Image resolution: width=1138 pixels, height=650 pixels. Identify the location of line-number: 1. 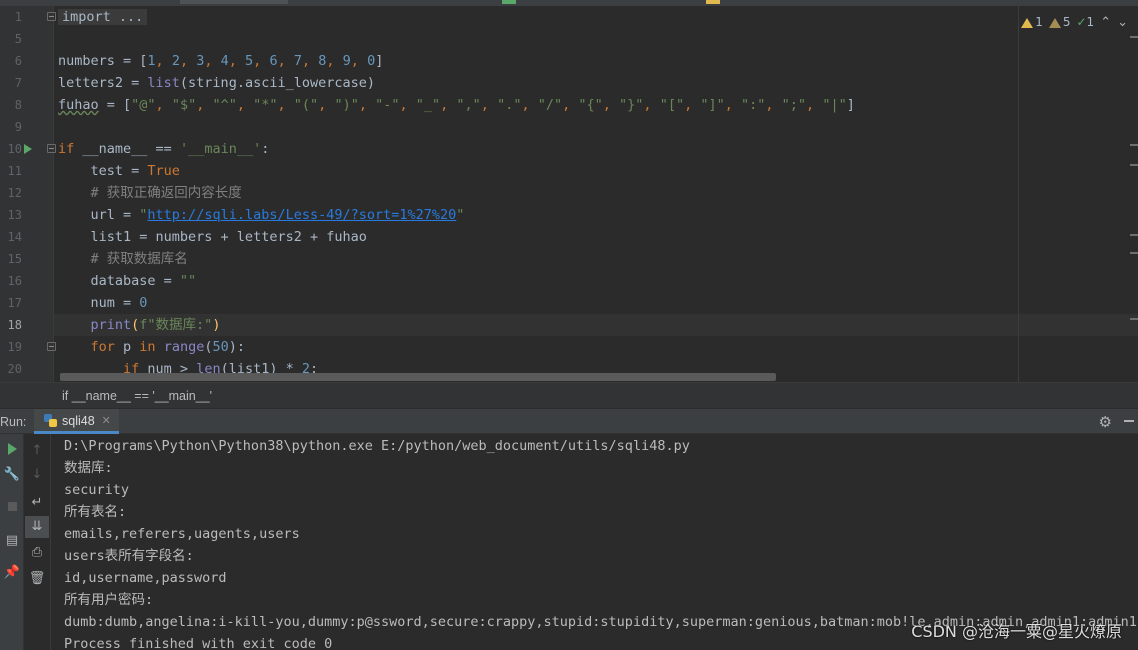
(11, 17).